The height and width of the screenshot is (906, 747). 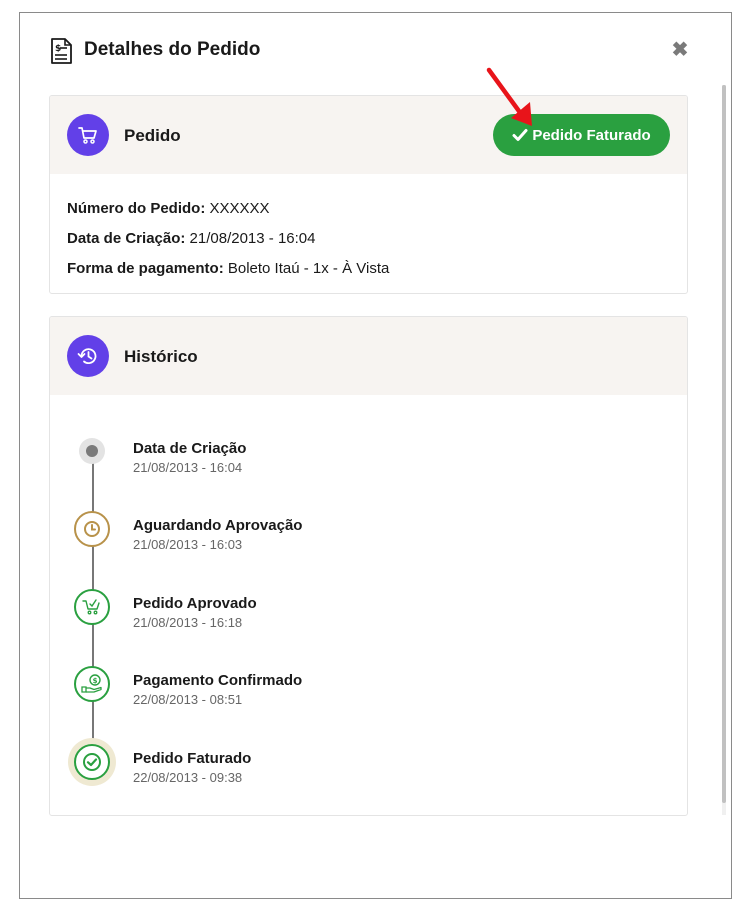 What do you see at coordinates (520, 135) in the screenshot?
I see `check-icon` at bounding box center [520, 135].